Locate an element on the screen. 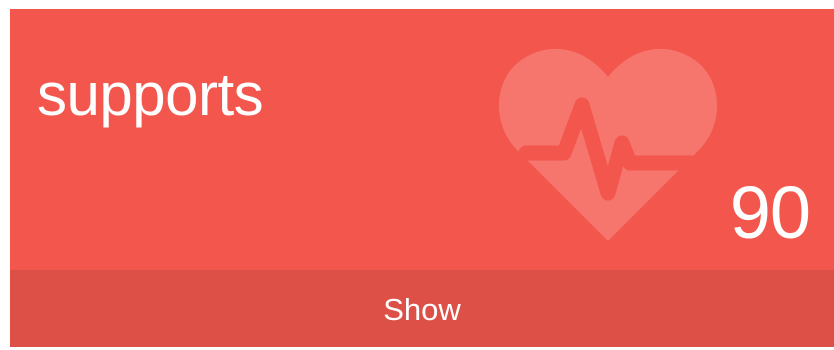 The width and height of the screenshot is (834, 350). card-title: supports is located at coordinates (150, 94).